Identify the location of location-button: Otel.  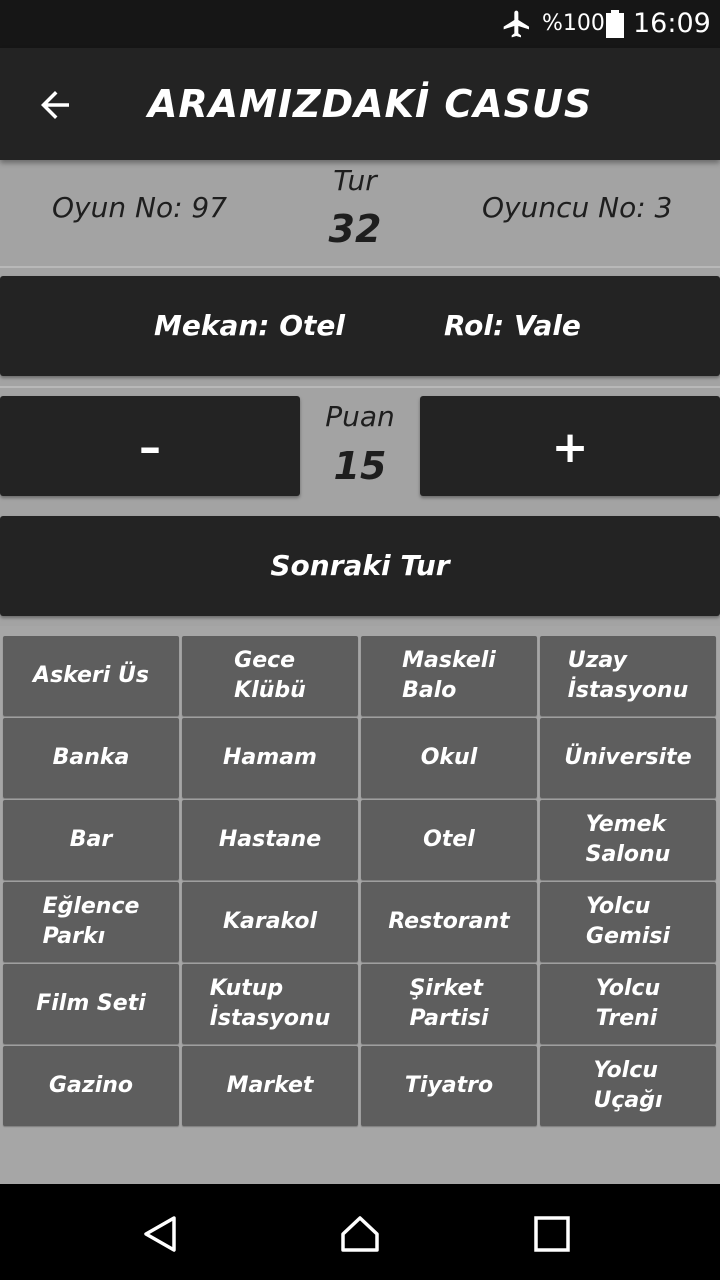
(449, 840).